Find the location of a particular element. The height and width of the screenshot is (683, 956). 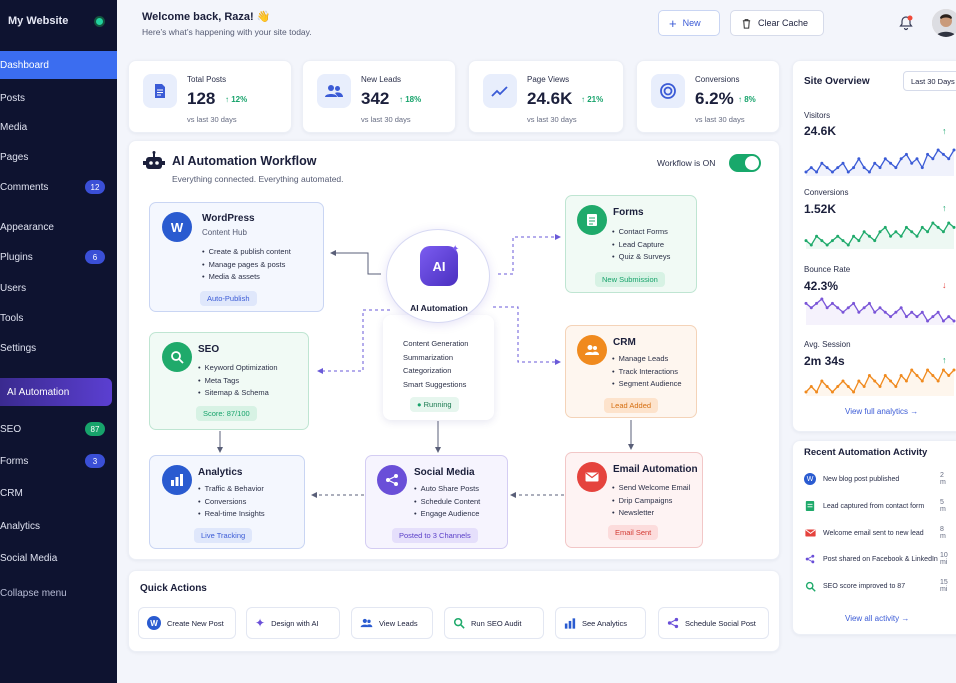

seo-badge: 87 is located at coordinates (95, 429).